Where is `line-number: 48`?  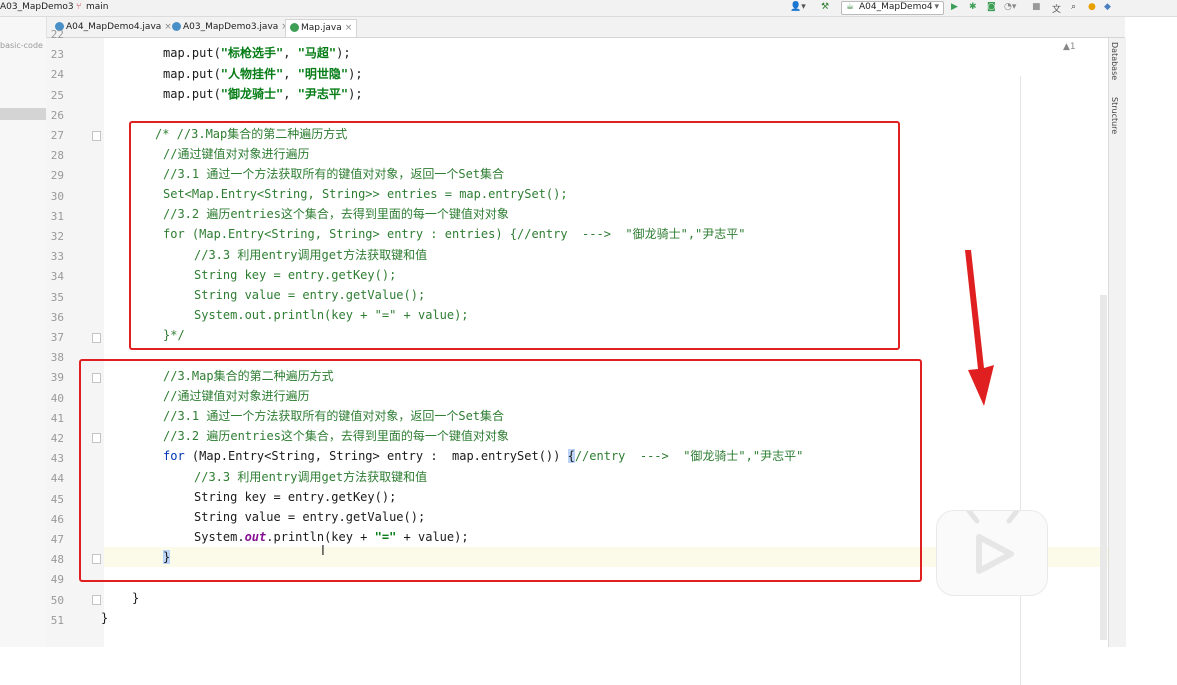 line-number: 48 is located at coordinates (57, 560).